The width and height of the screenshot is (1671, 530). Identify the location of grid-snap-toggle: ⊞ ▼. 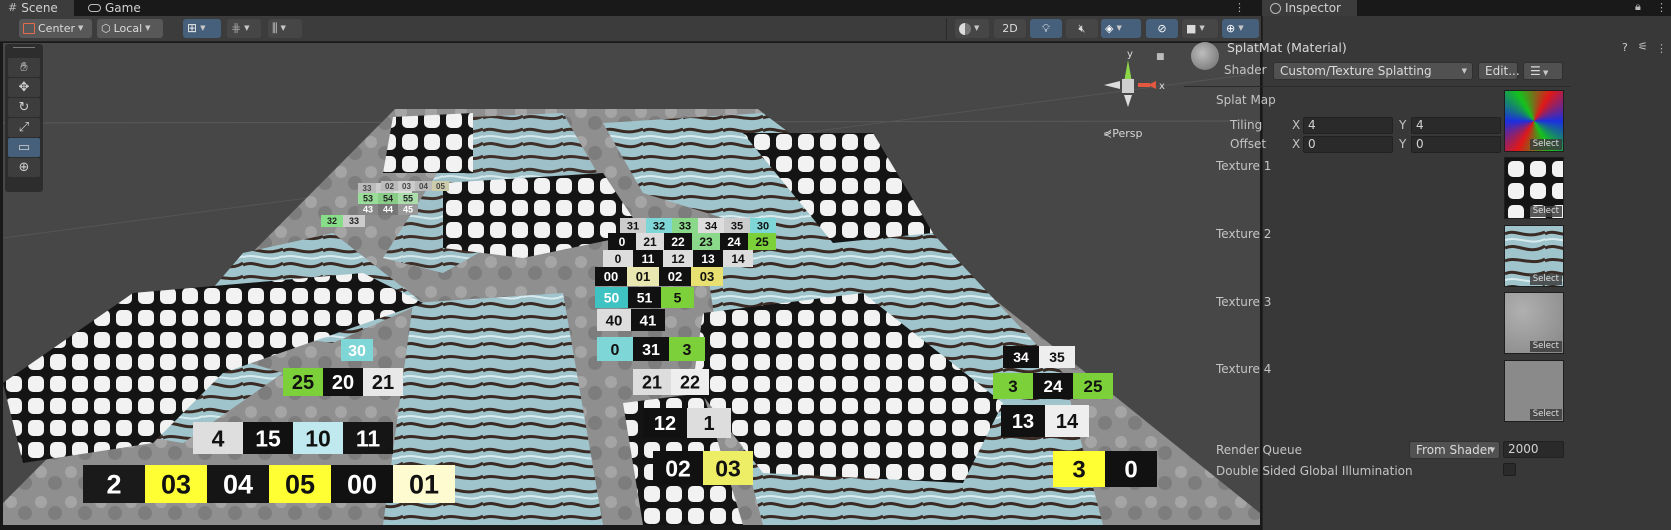
(202, 28).